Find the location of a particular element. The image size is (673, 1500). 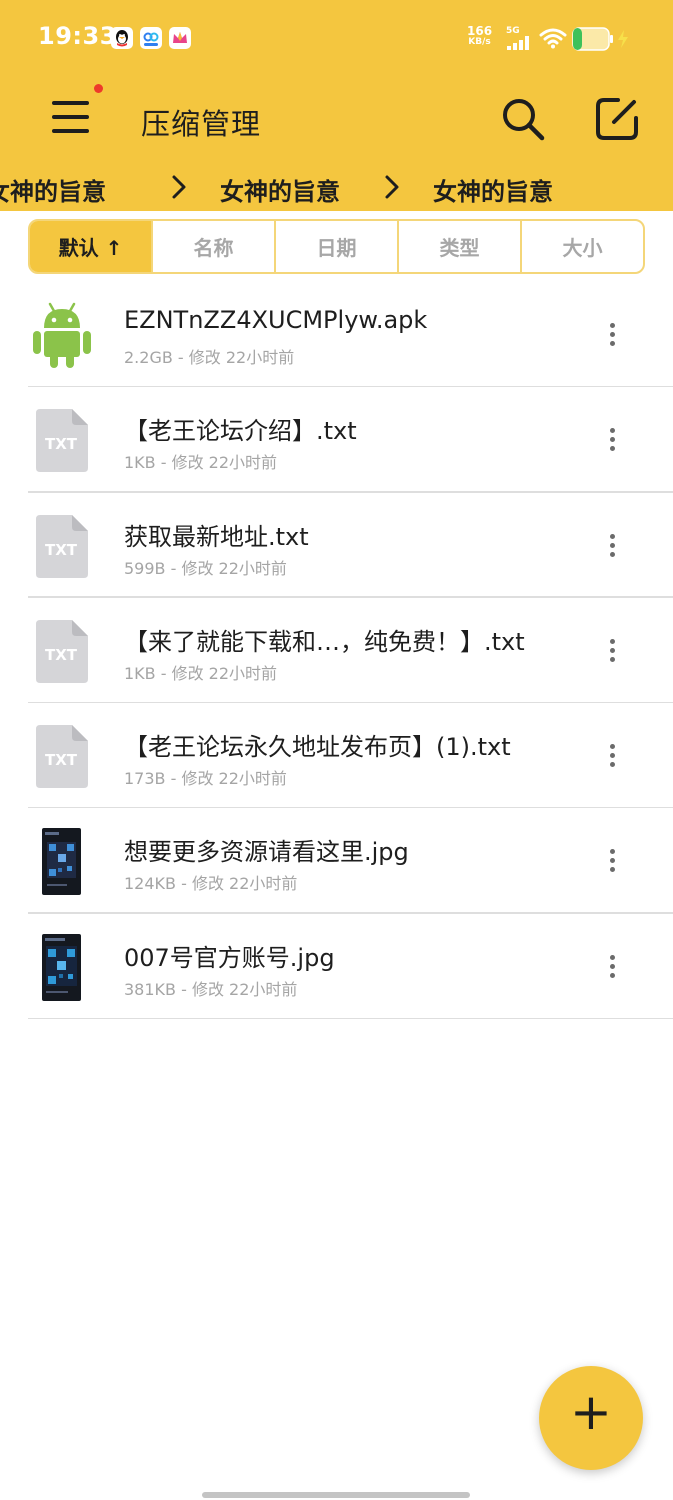

network-speed: 166 KB/s is located at coordinates (480, 35).